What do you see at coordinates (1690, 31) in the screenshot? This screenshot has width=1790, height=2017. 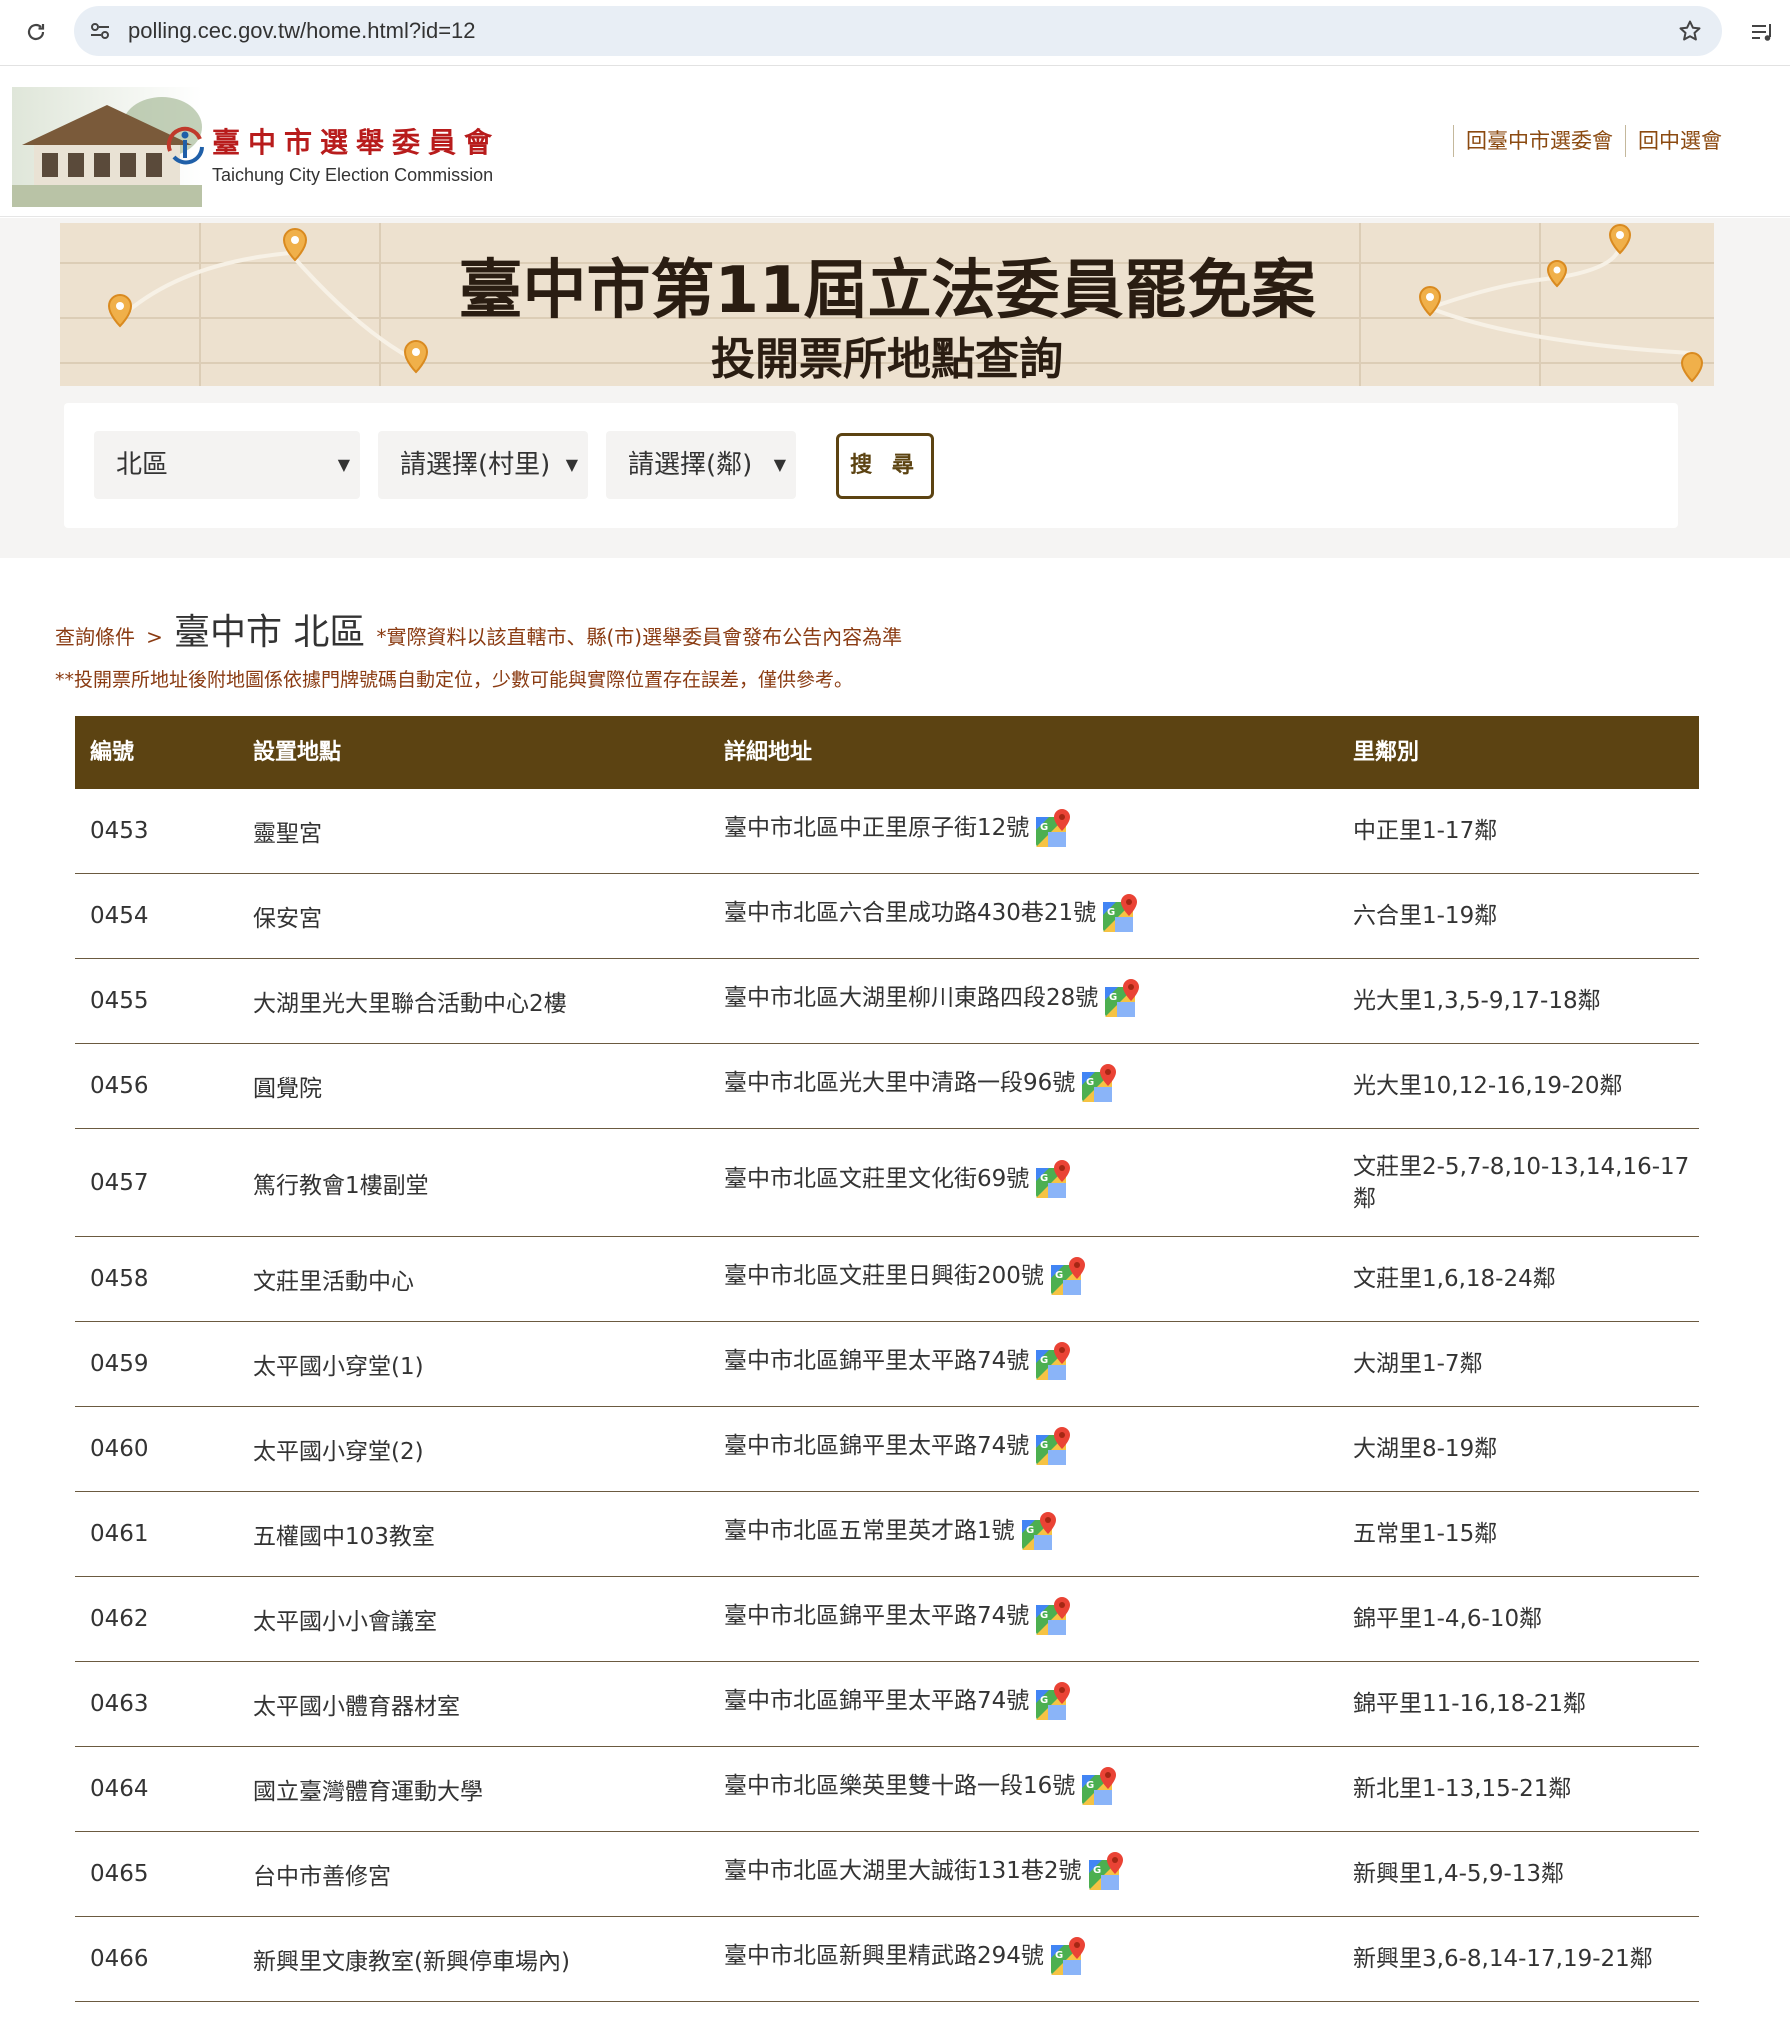 I see `bookmark-star-icon` at bounding box center [1690, 31].